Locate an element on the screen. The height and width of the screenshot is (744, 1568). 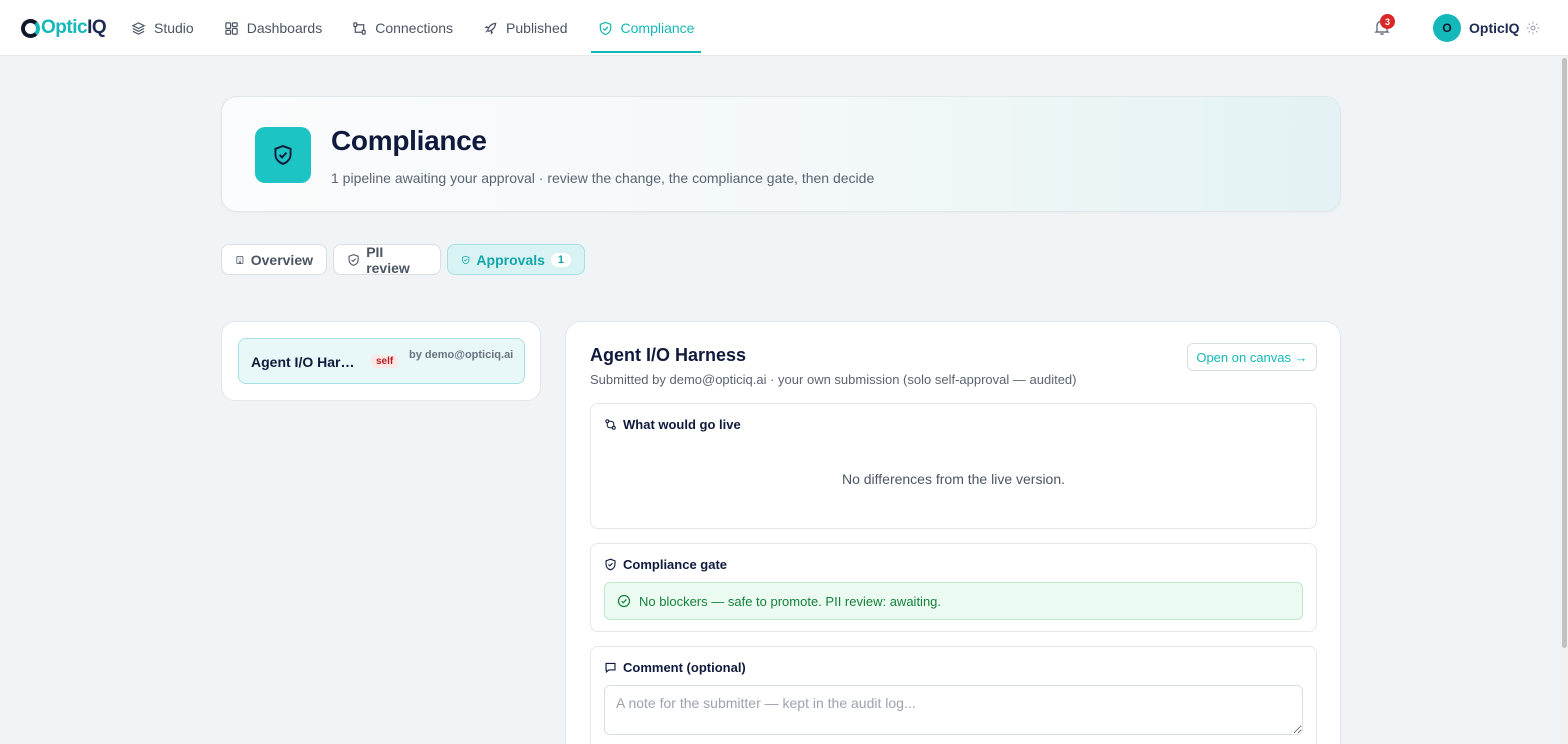
nav-item-compliance: Compliance is located at coordinates (646, 28).